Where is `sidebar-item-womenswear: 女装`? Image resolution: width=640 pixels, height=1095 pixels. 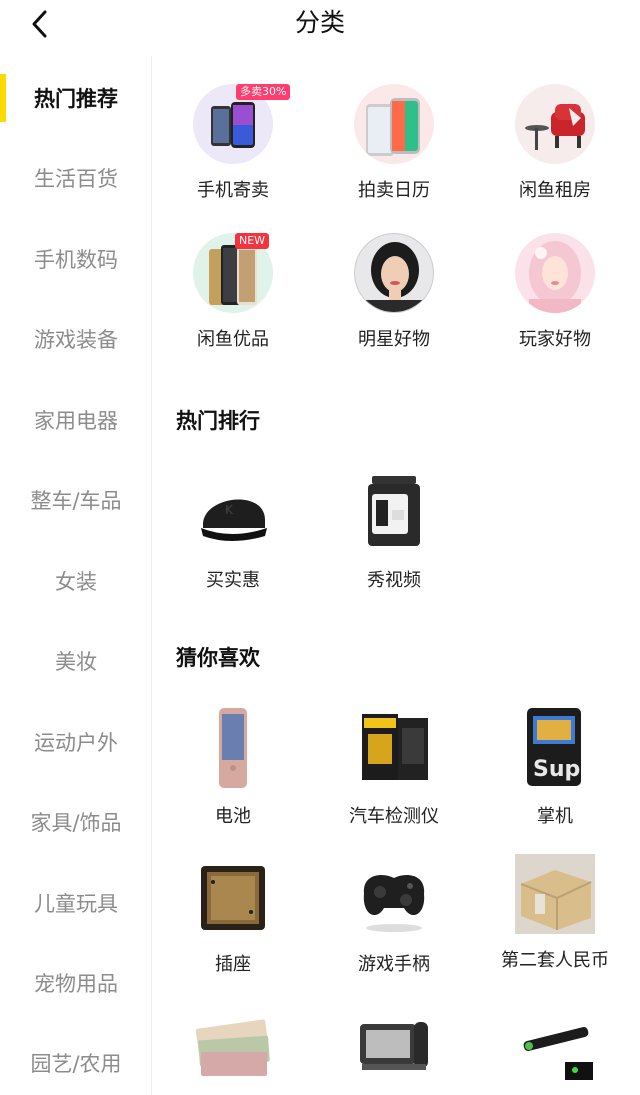 sidebar-item-womenswear: 女装 is located at coordinates (76, 581).